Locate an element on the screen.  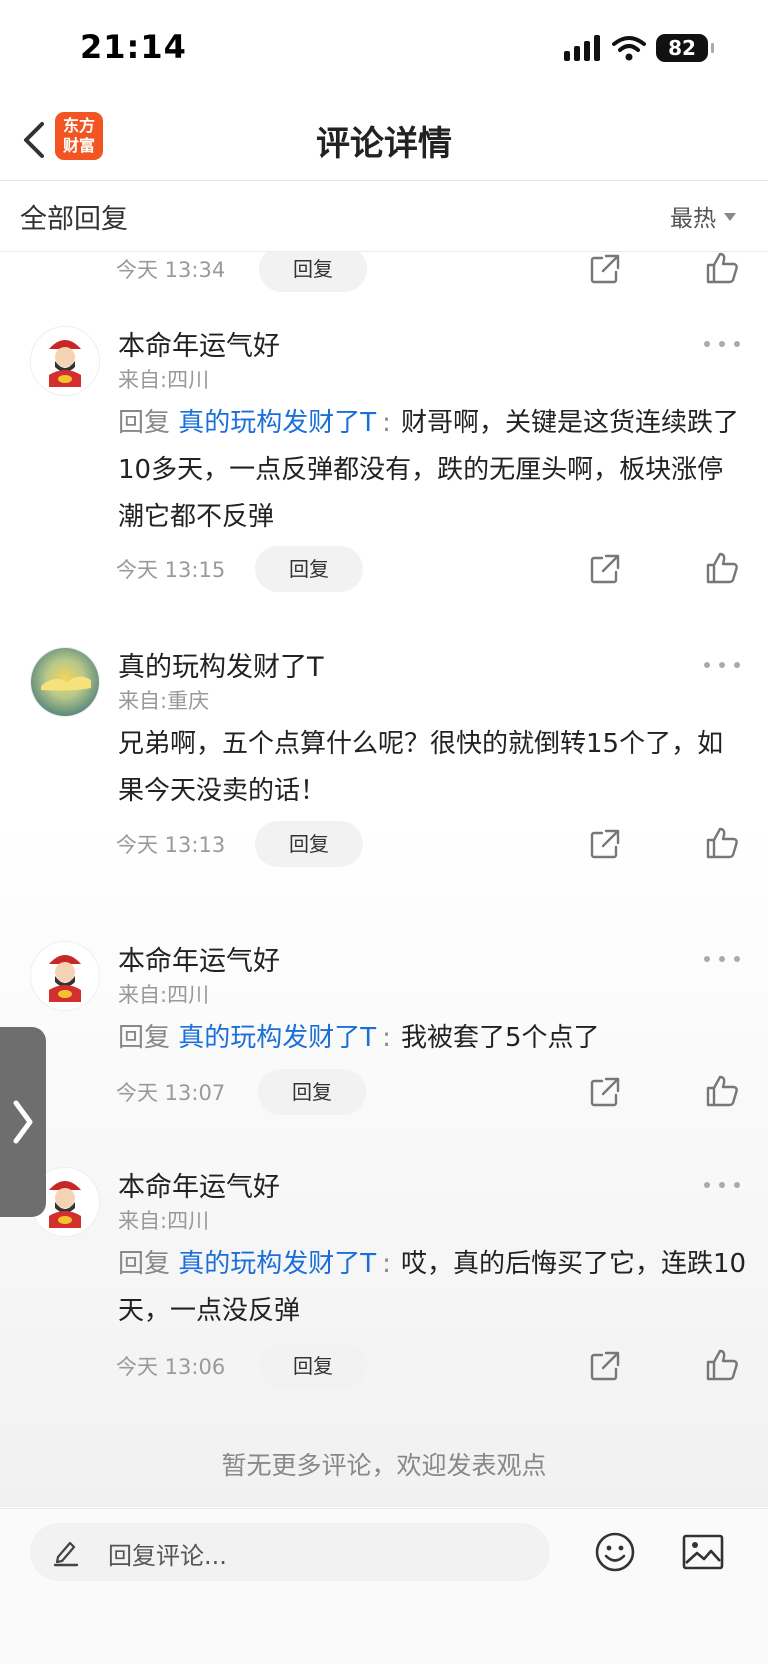
sort-label: 最热 is located at coordinates (693, 219).